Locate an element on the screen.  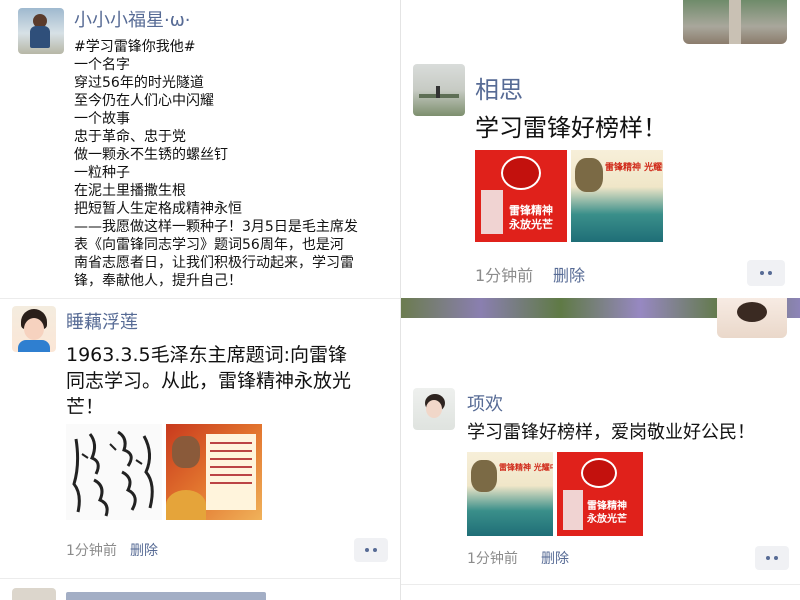
post-text-line: 一个名字 is located at coordinates (102, 65).